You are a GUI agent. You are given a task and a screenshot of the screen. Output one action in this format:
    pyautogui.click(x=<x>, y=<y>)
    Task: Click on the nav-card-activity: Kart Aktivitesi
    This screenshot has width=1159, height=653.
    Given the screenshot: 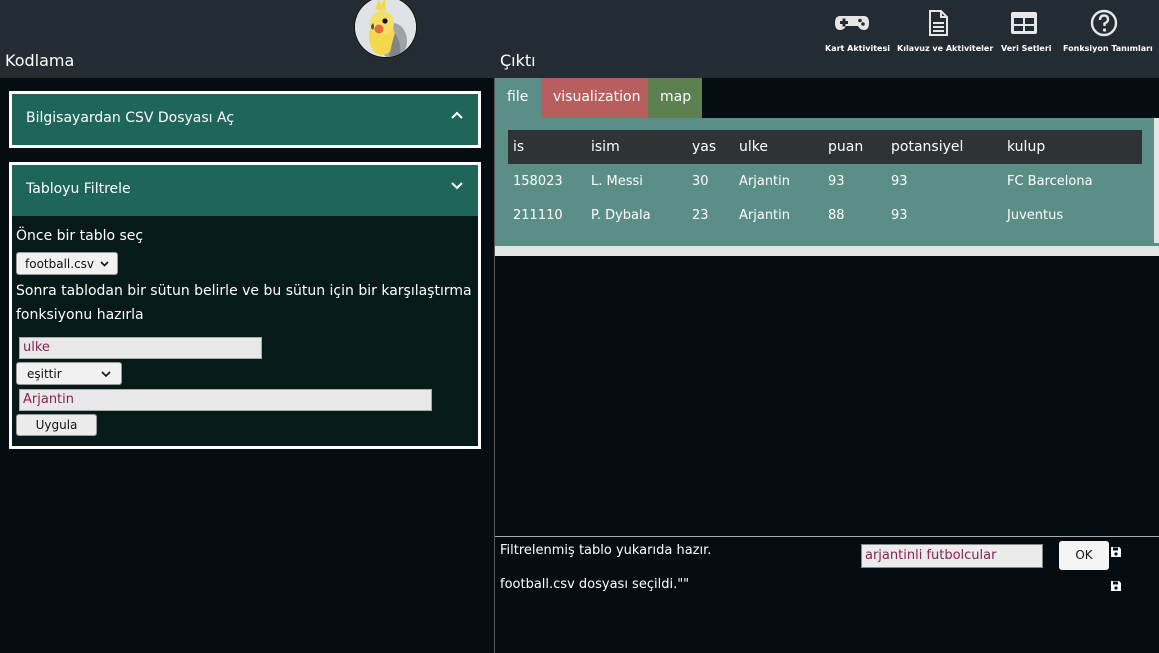 What is the action you would take?
    pyautogui.click(x=857, y=30)
    